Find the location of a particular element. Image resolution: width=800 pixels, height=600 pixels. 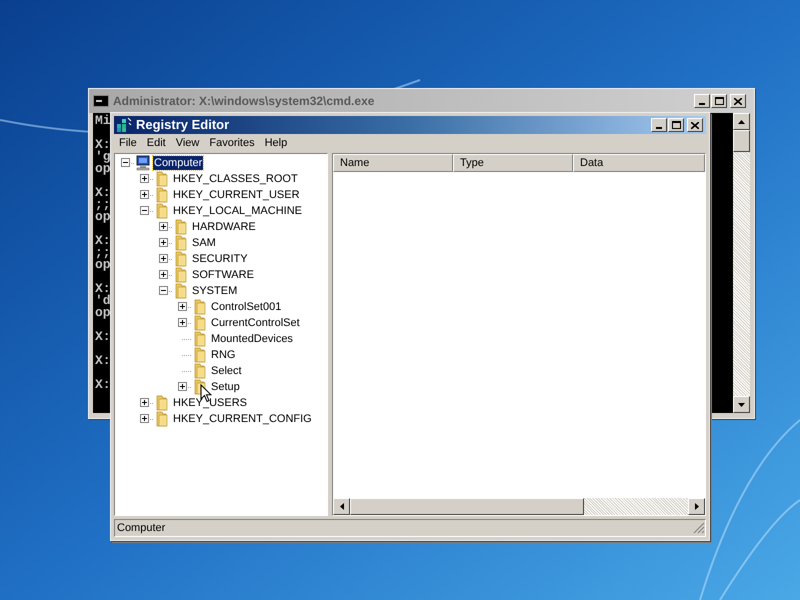

right-arrow-icon is located at coordinates (696, 506).